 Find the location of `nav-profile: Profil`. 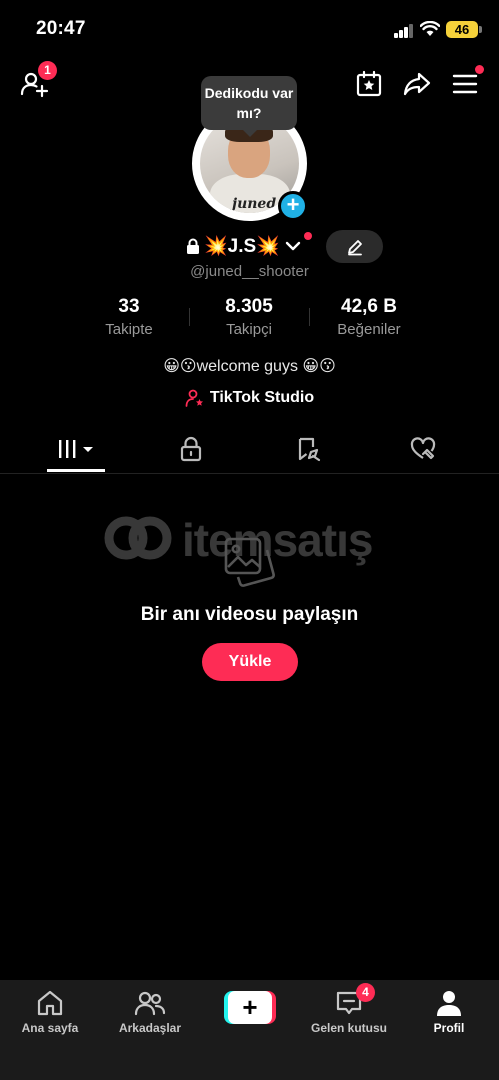

nav-profile: Profil is located at coordinates (449, 1011).